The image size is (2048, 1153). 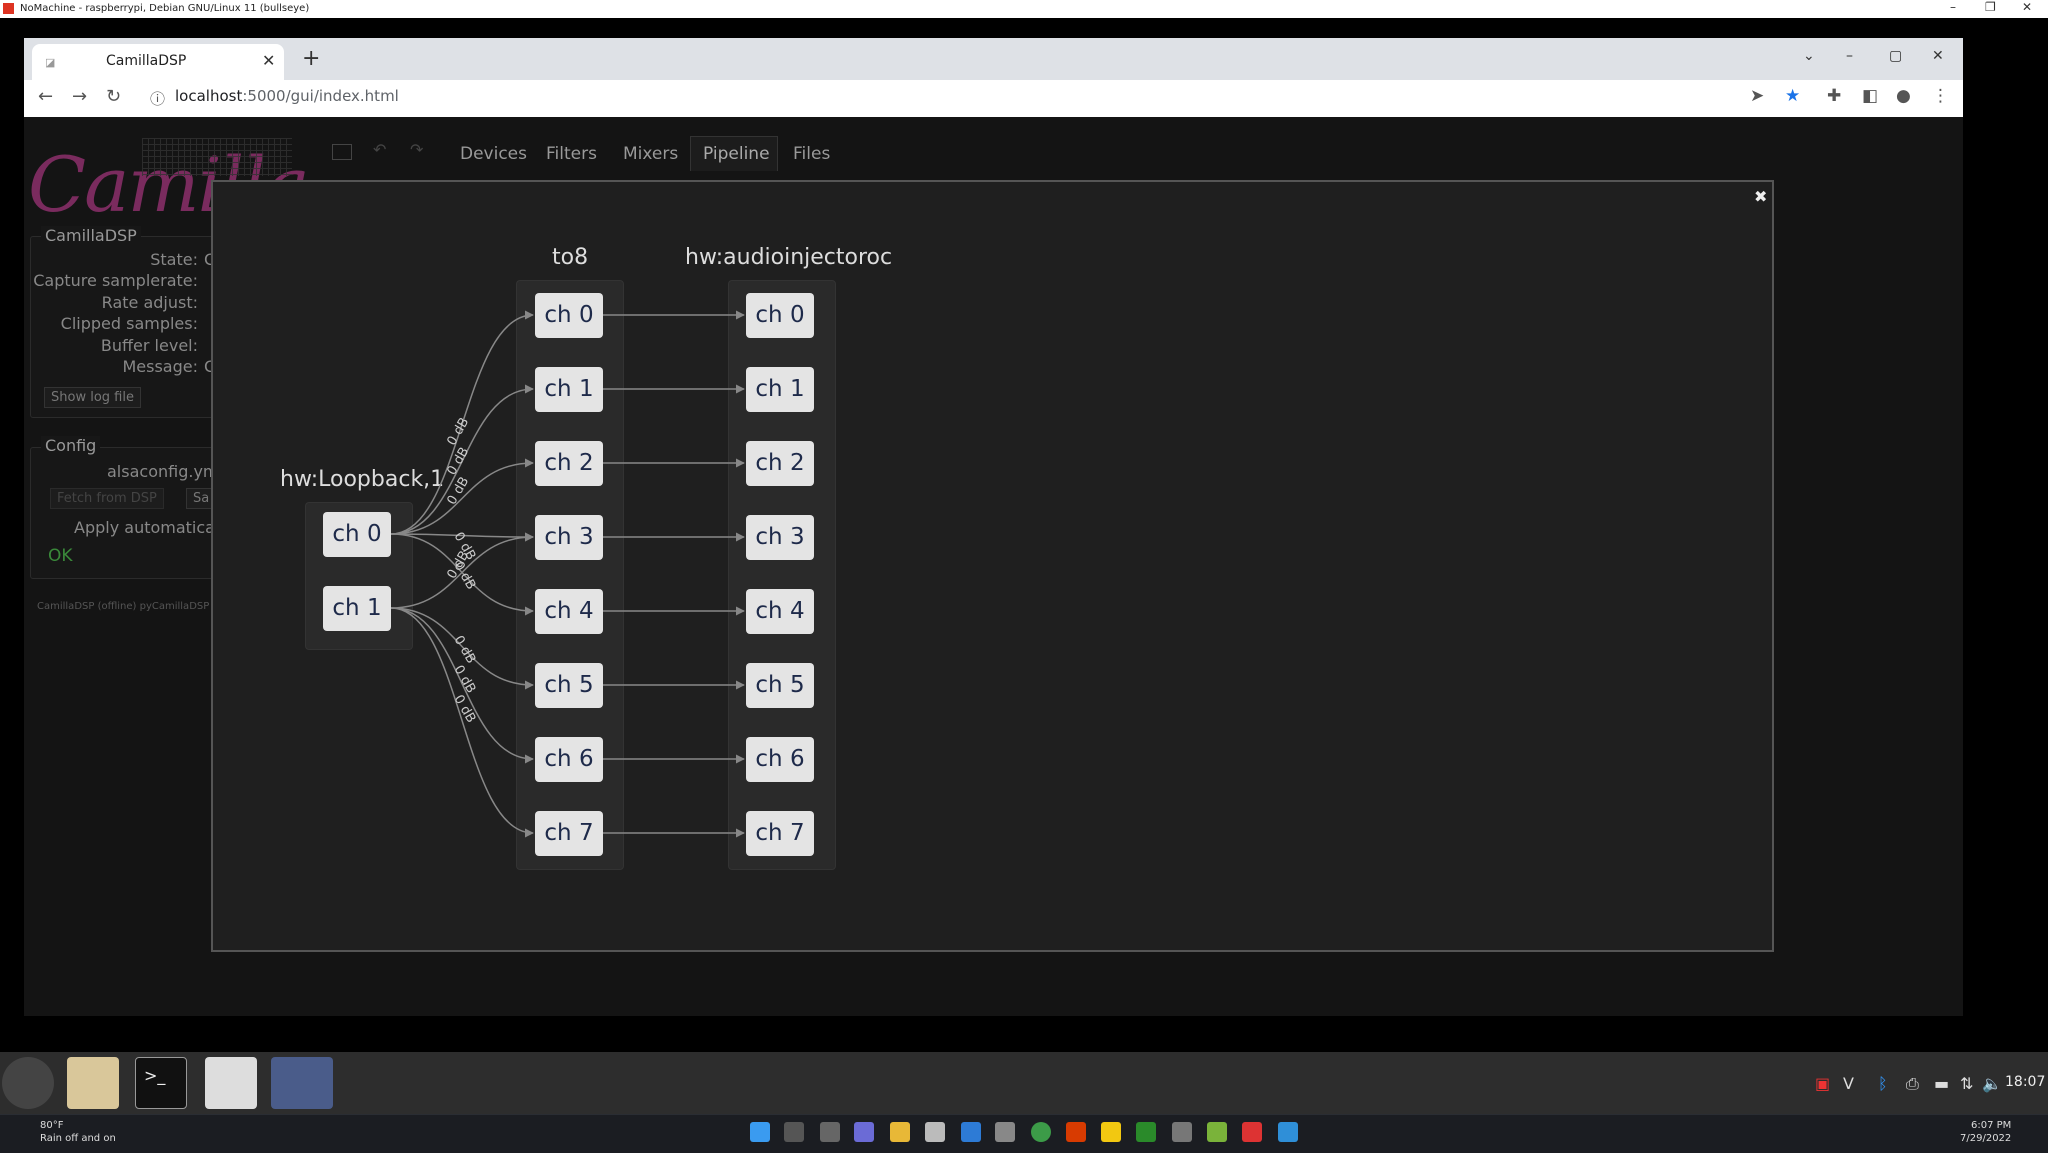 I want to click on mix-gain-label-7: 0 dB, so click(x=465, y=679).